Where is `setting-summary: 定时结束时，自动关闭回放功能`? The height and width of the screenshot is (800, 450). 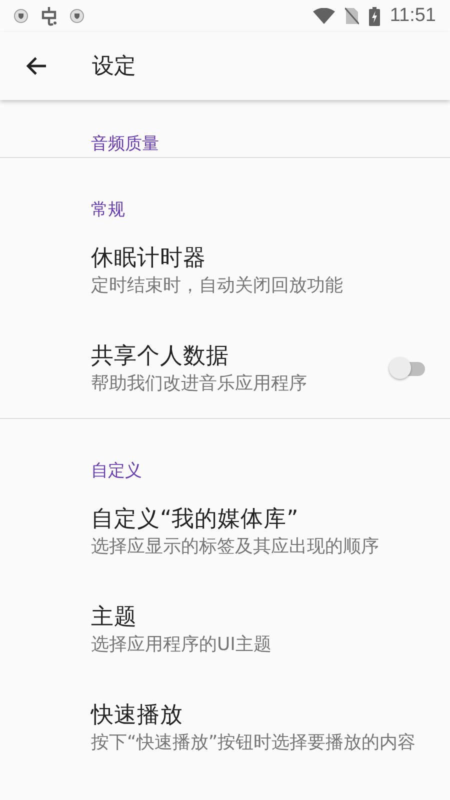 setting-summary: 定时结束时，自动关闭回放功能 is located at coordinates (217, 286).